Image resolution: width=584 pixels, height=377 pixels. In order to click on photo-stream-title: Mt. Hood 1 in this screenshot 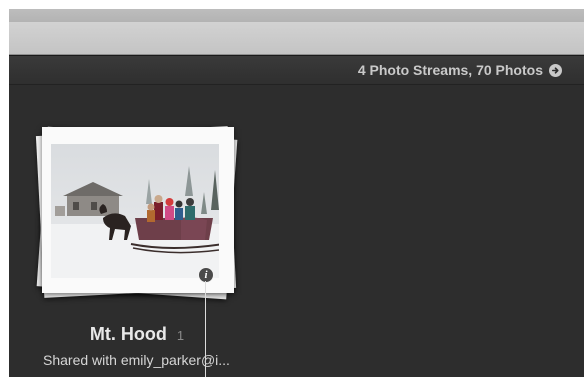, I will do `click(137, 334)`.